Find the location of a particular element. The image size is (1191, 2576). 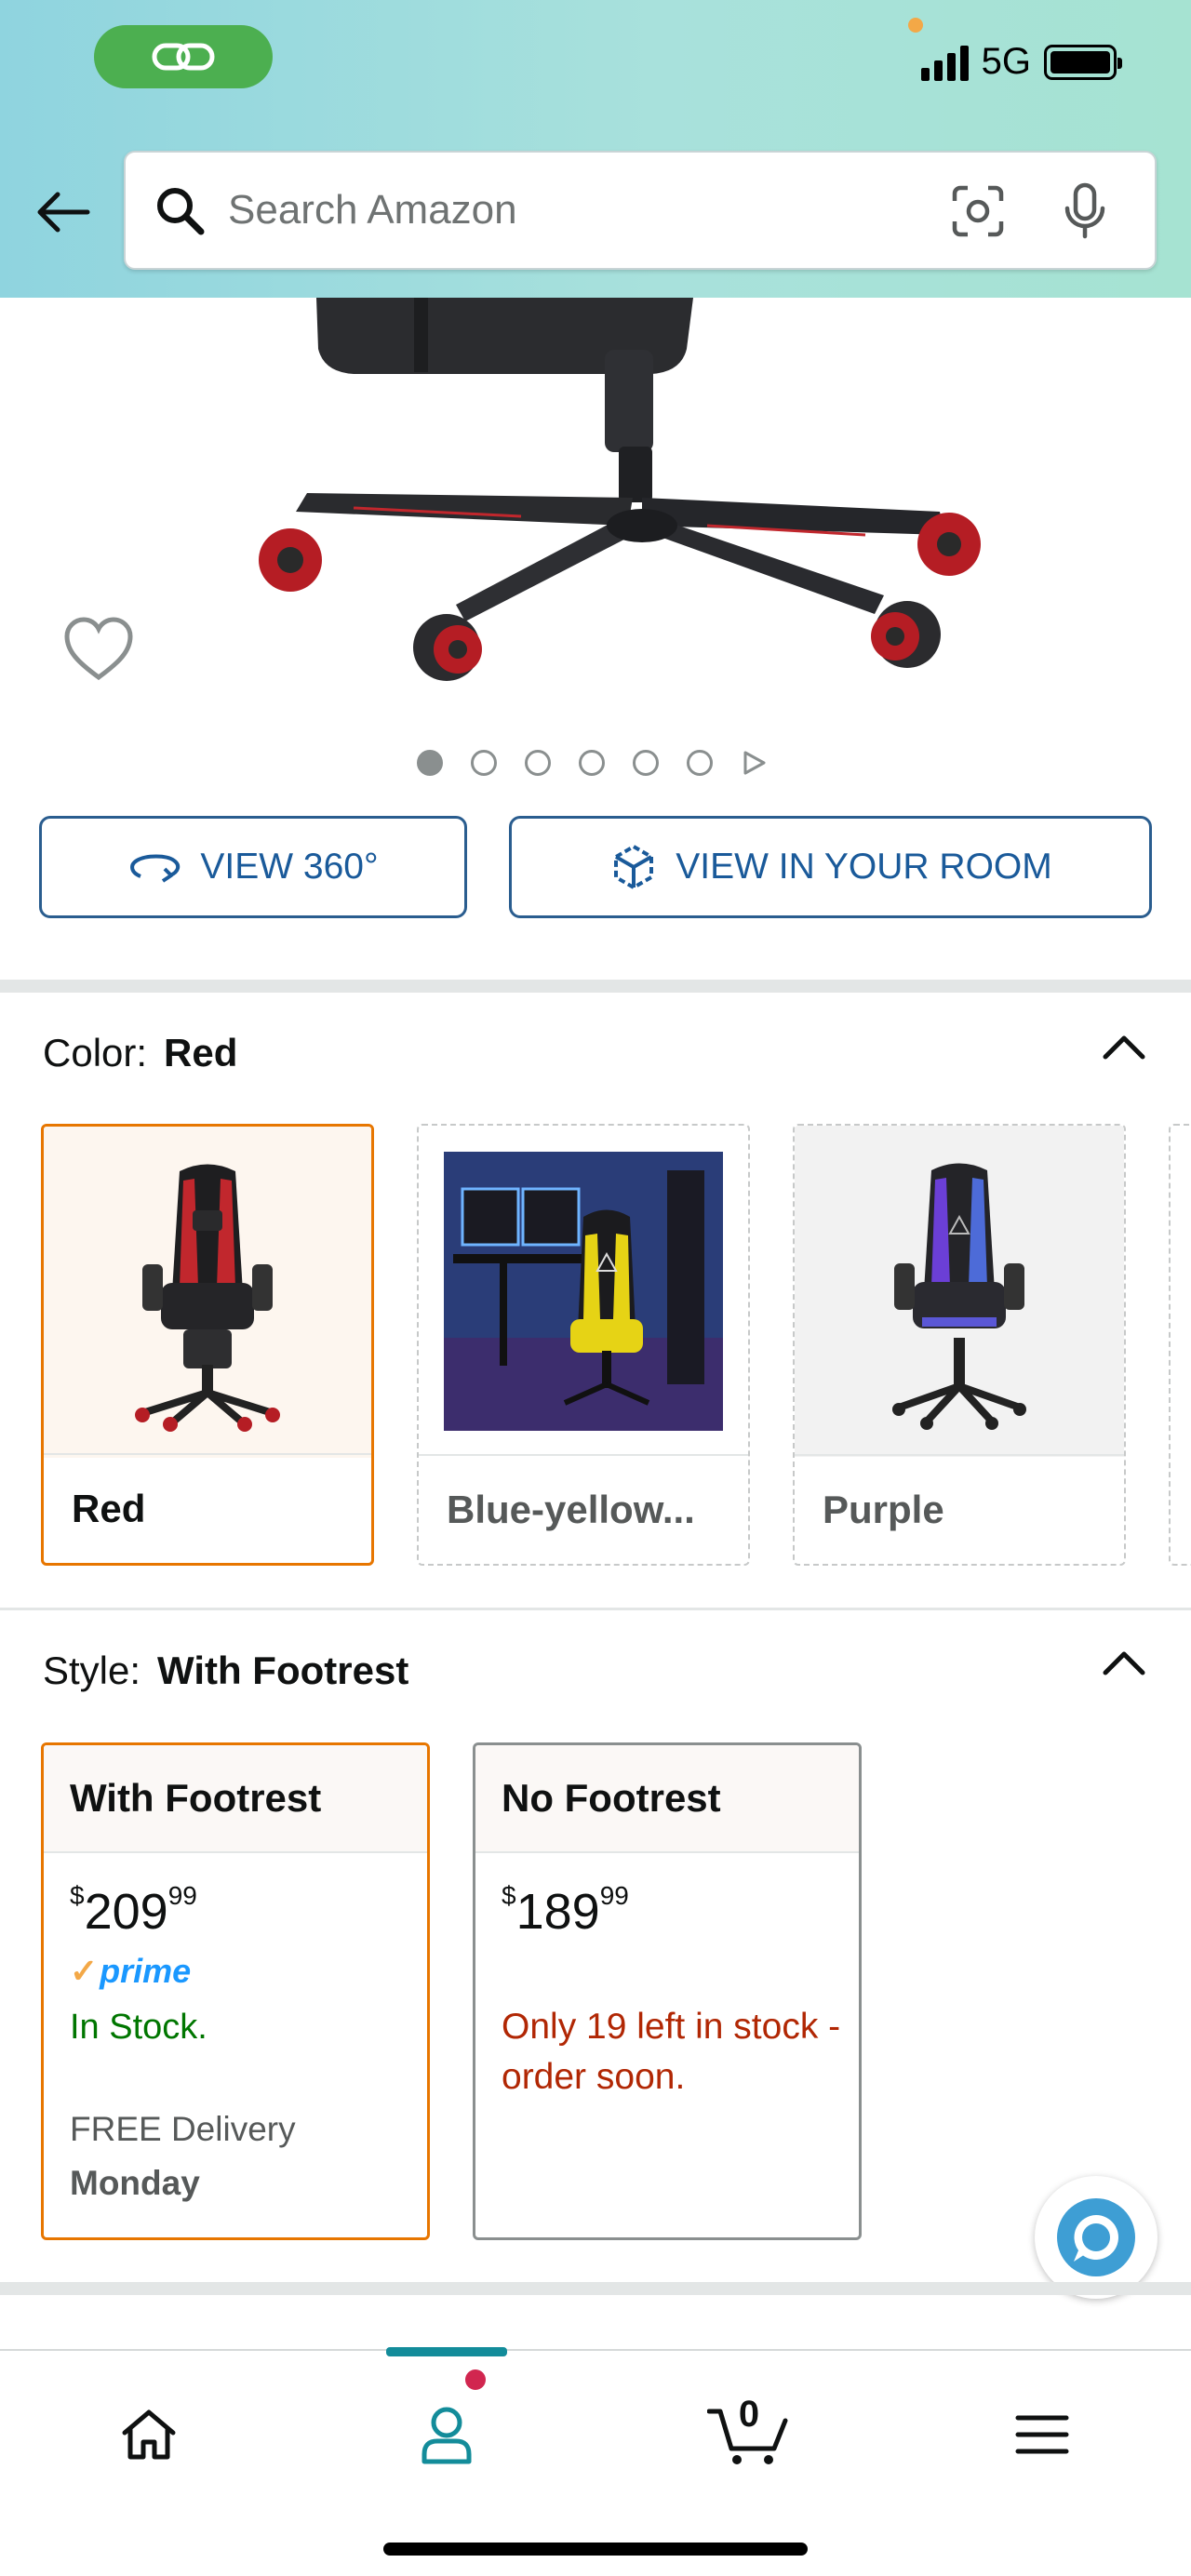

back-arrow-icon is located at coordinates (63, 212).